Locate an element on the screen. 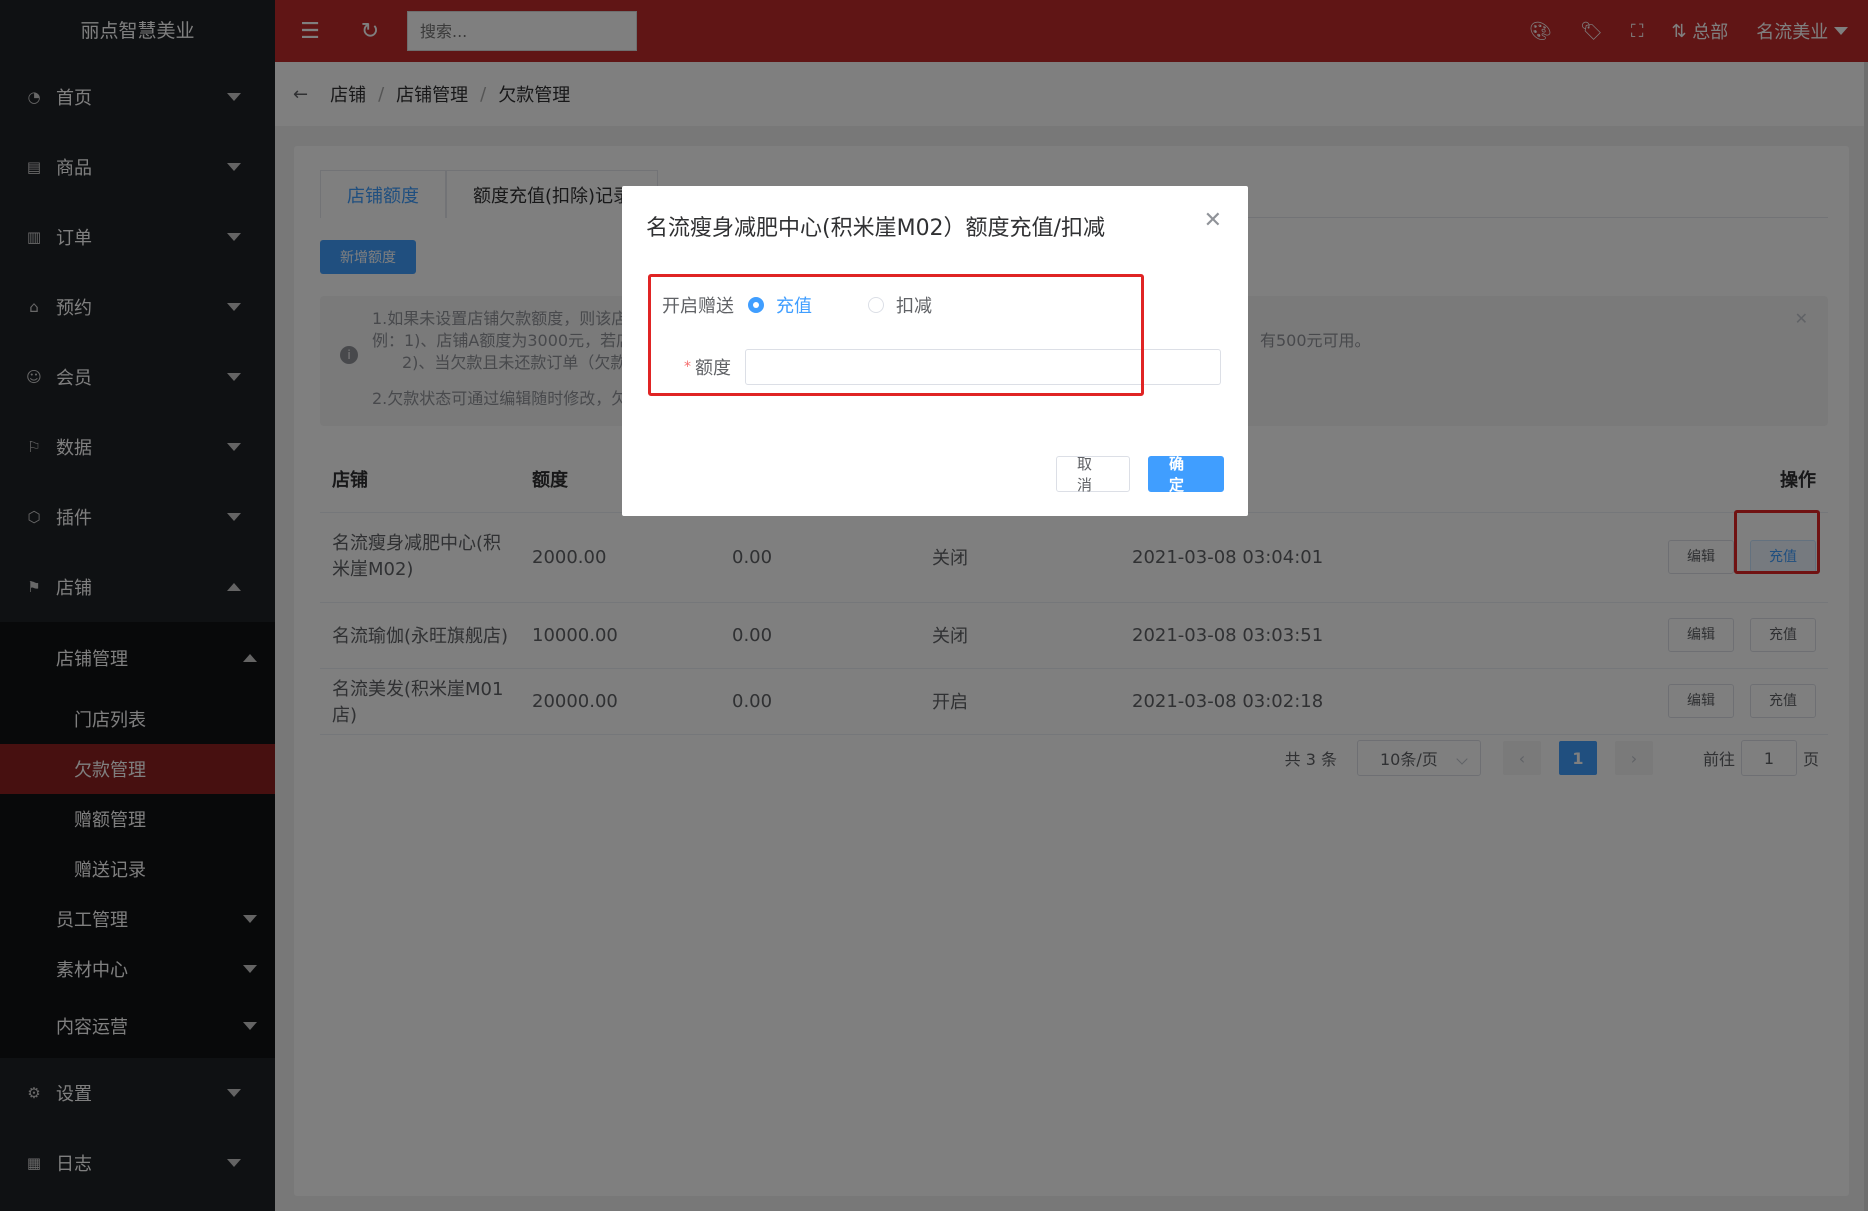  close-icon: ✕ is located at coordinates (1213, 220).